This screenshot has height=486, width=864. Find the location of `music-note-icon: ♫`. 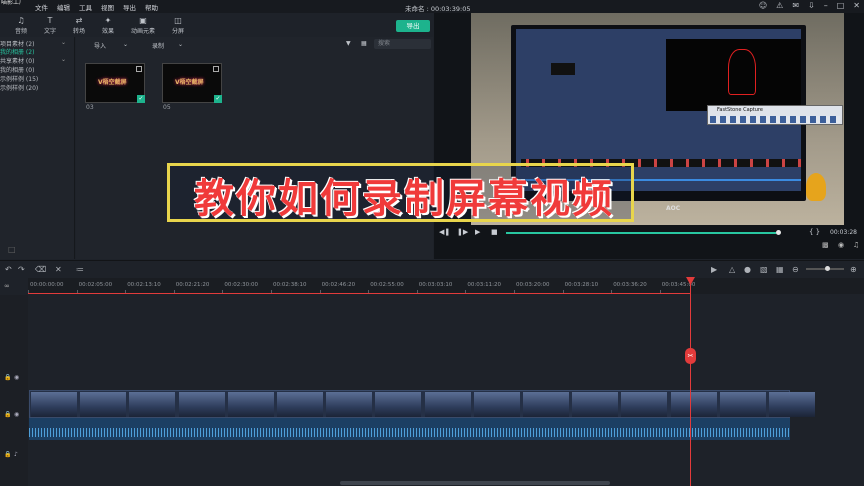

music-note-icon: ♫ is located at coordinates (21, 20).